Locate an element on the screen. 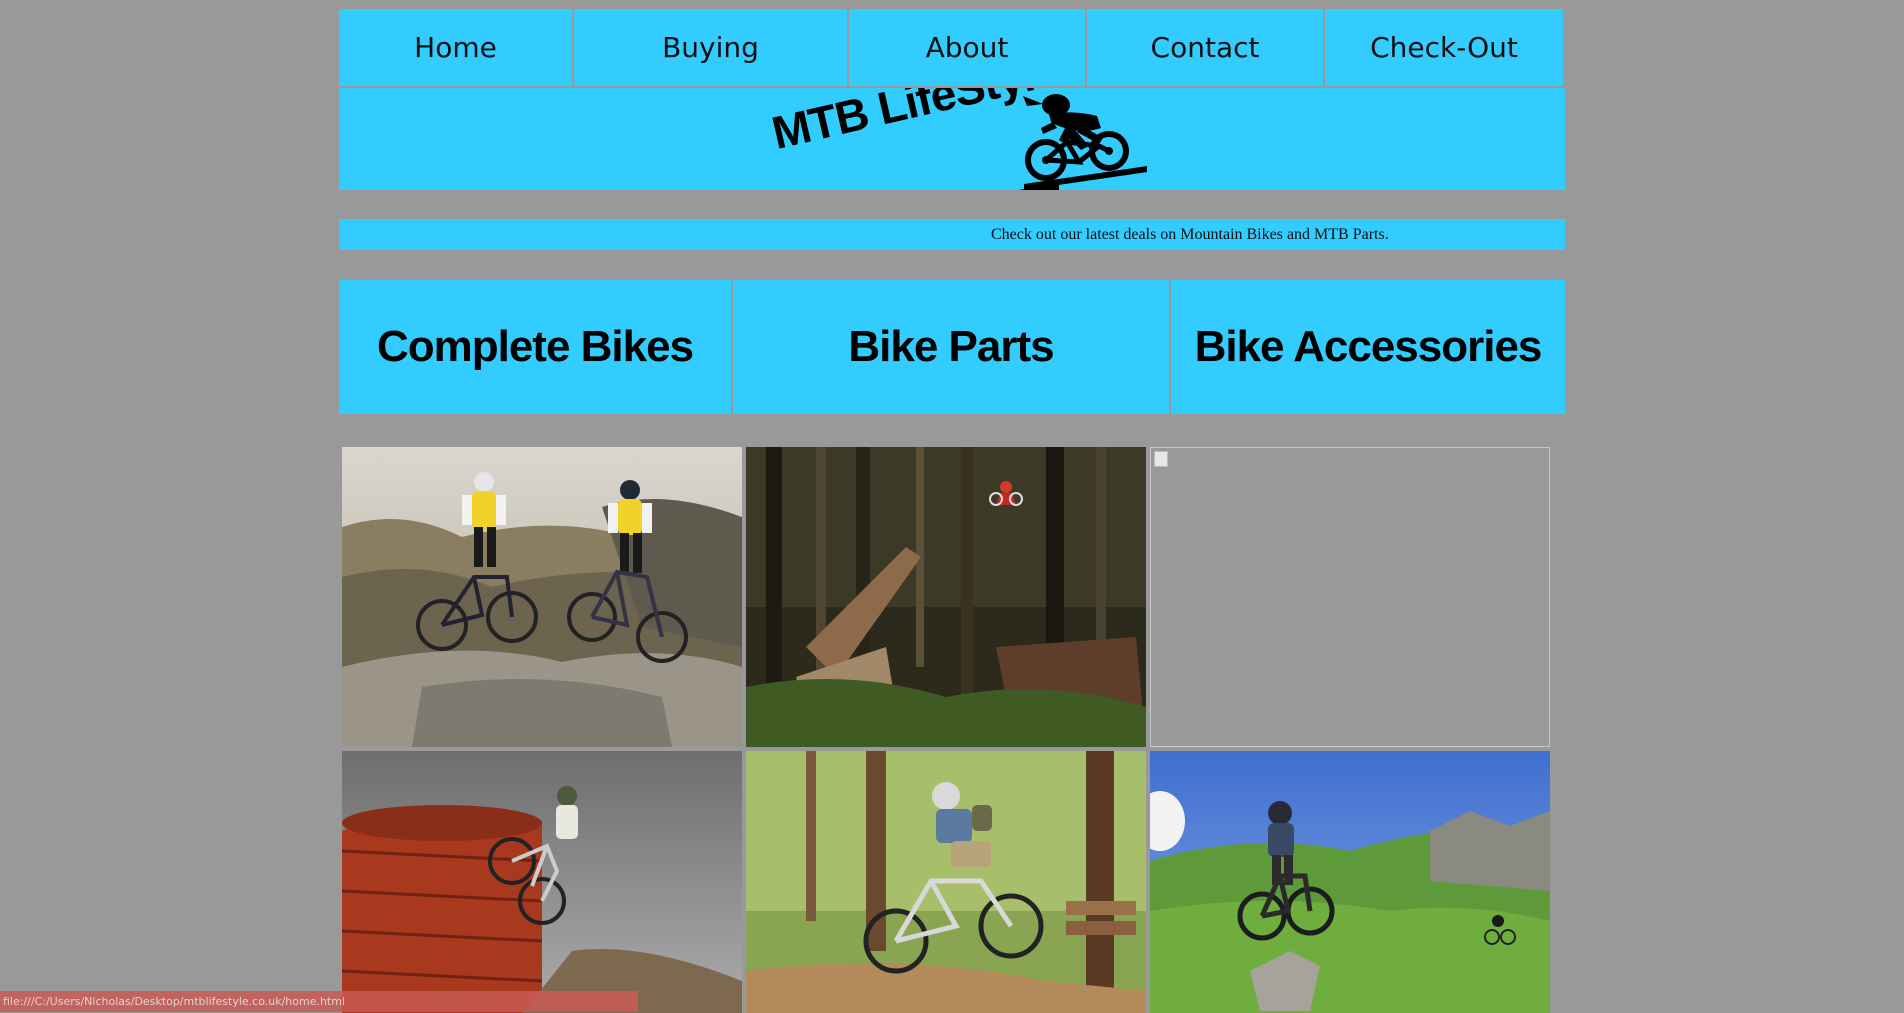 The image size is (1904, 1013). broken-image is located at coordinates (1350, 597).